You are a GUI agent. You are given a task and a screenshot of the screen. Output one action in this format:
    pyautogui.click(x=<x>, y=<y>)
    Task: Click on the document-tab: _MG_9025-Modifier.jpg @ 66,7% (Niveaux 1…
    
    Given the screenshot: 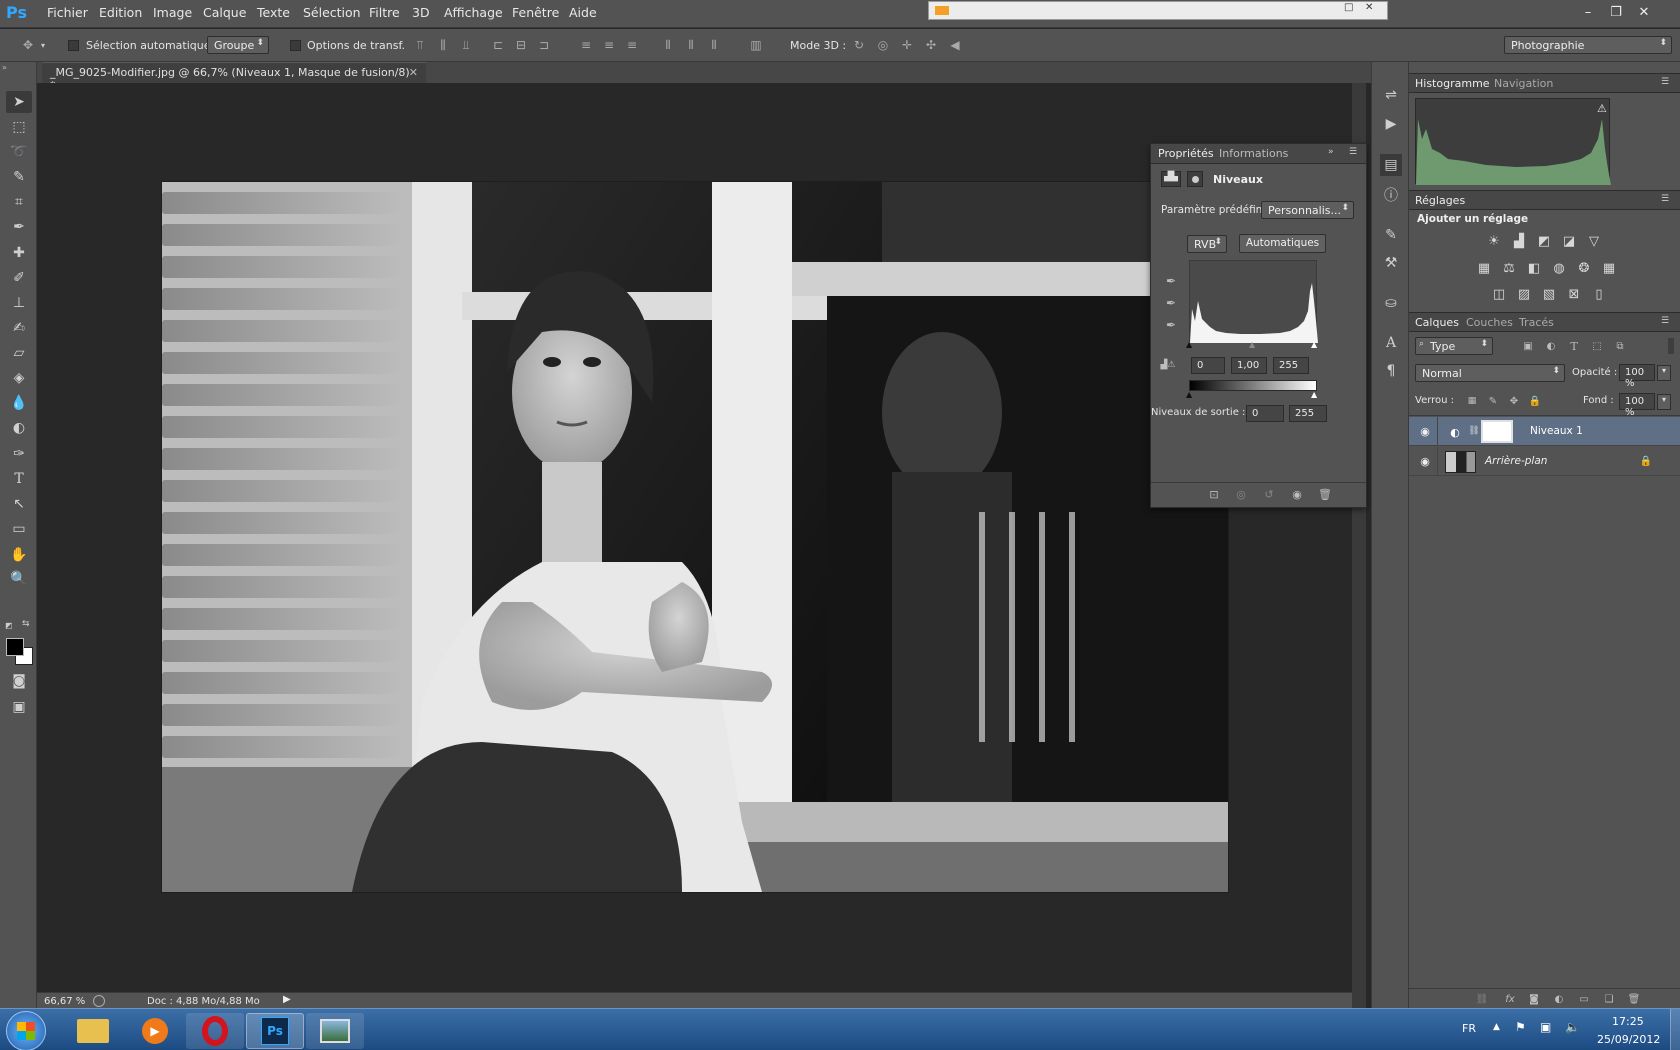 What is the action you would take?
    pyautogui.click(x=234, y=77)
    